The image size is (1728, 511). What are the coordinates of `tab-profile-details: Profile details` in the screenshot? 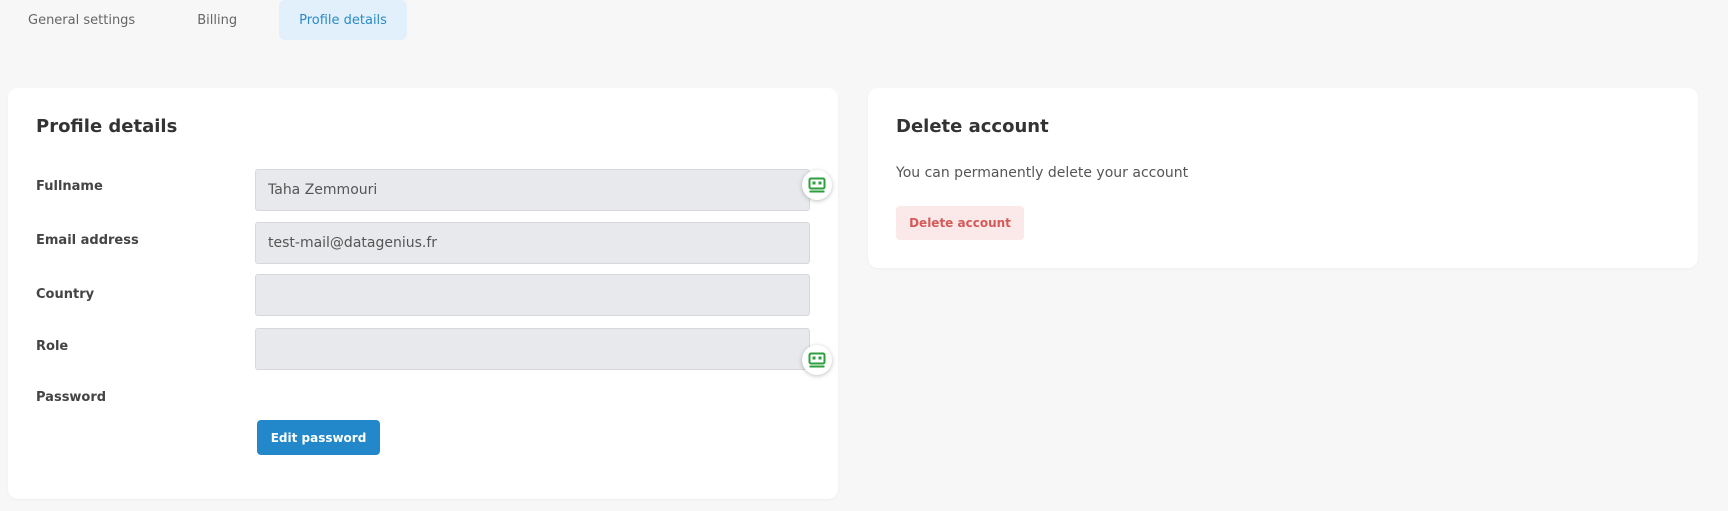 It's located at (343, 20).